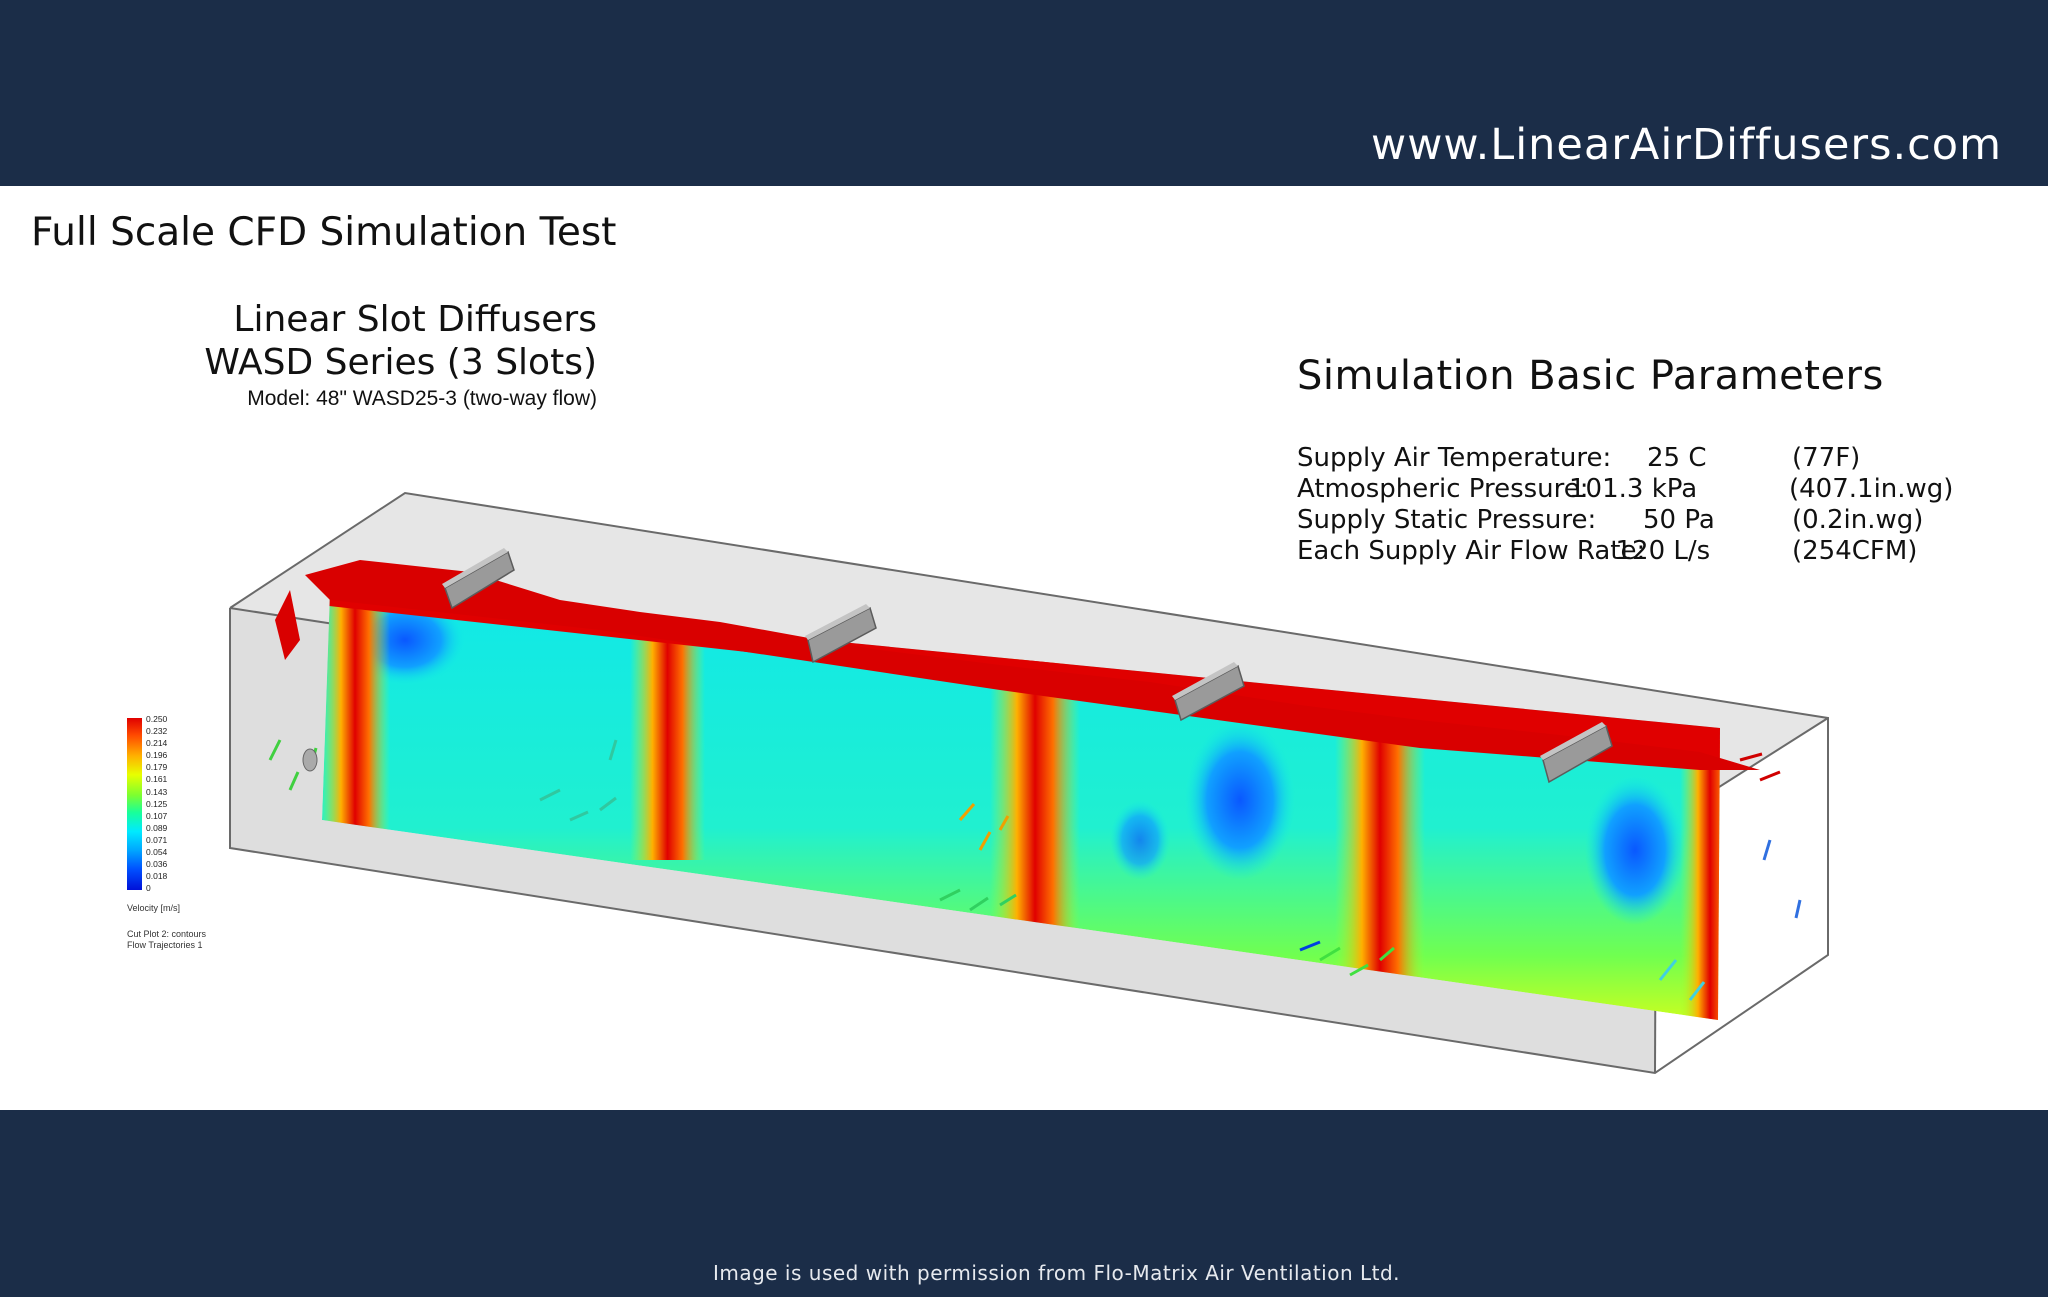 This screenshot has width=2048, height=1297. Describe the element at coordinates (165, 945) in the screenshot. I see `legend-note: Flow Trajectories 1` at that location.